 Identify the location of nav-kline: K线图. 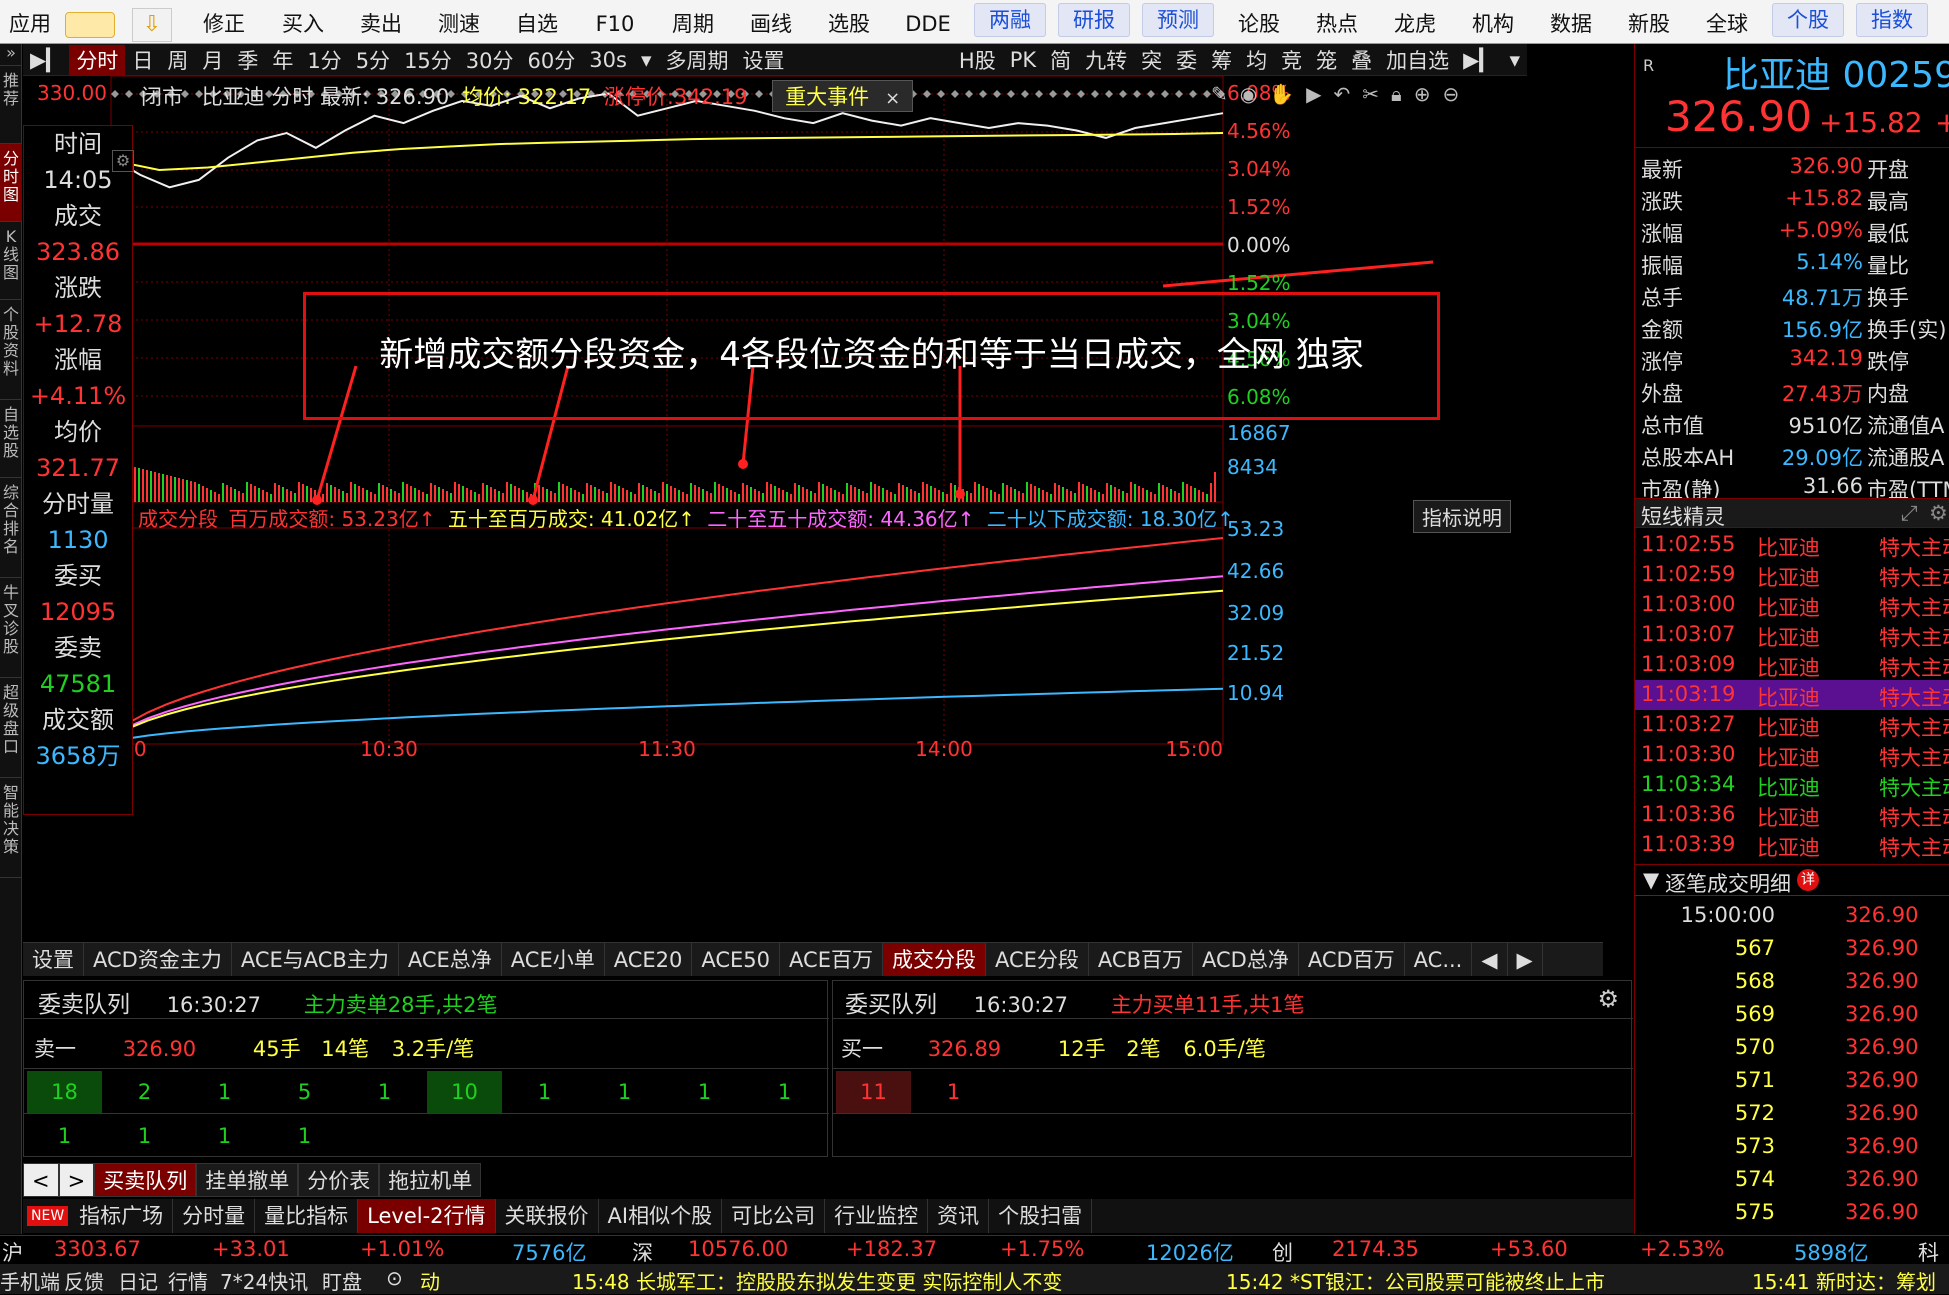
(11, 261).